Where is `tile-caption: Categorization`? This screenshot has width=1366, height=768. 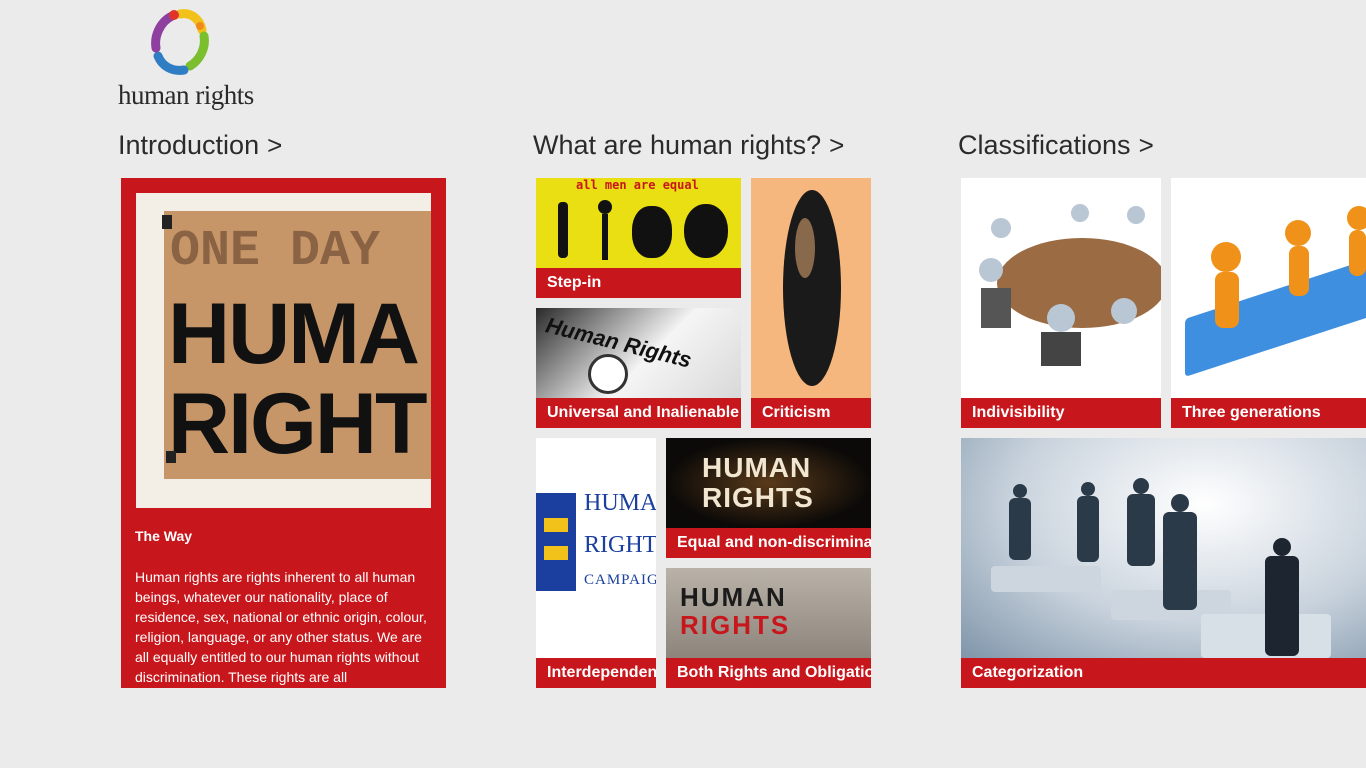
tile-caption: Categorization is located at coordinates (1163, 673).